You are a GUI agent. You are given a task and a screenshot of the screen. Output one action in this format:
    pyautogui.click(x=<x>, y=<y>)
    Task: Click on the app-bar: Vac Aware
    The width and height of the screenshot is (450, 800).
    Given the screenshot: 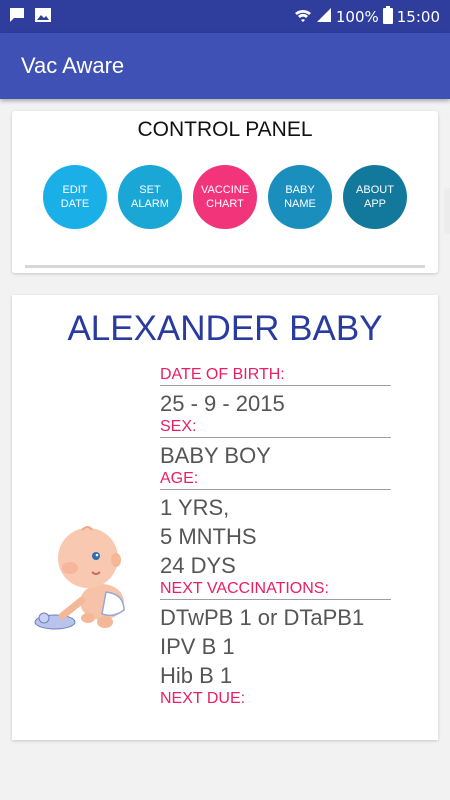 What is the action you would take?
    pyautogui.click(x=225, y=66)
    